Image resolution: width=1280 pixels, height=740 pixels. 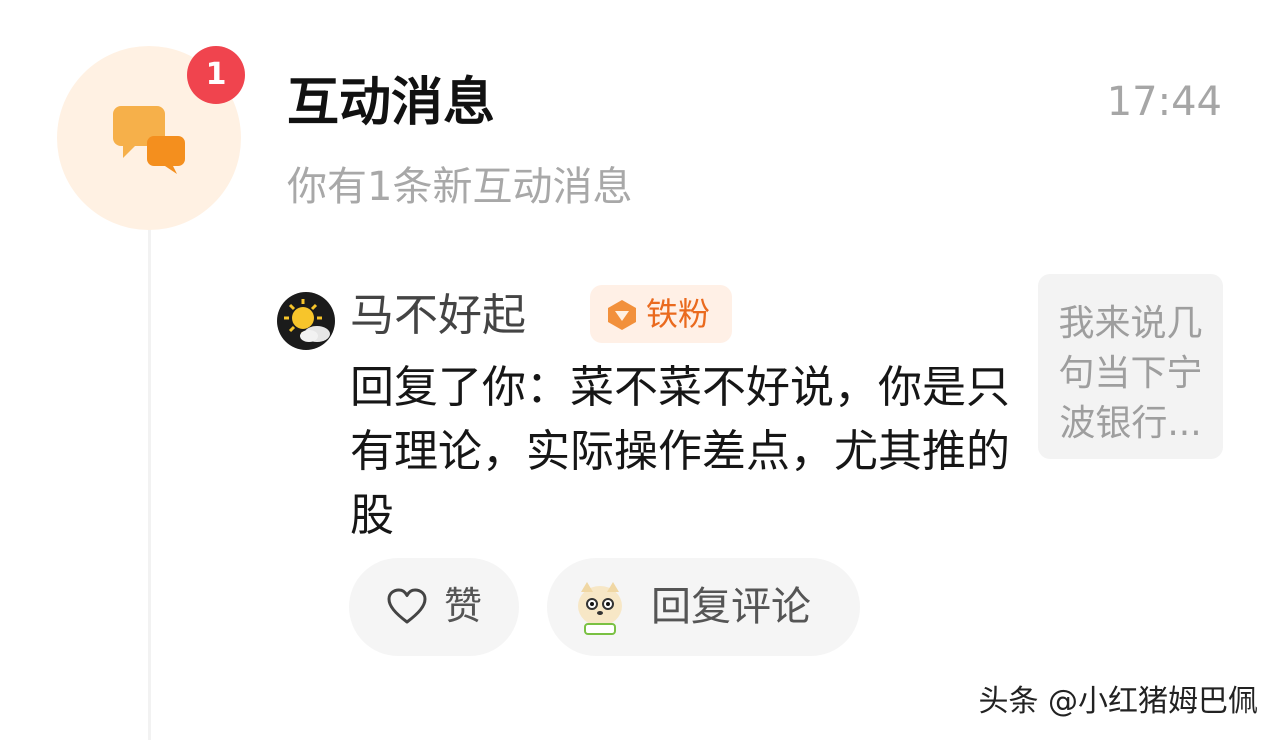 What do you see at coordinates (622, 315) in the screenshot?
I see `diamond-icon` at bounding box center [622, 315].